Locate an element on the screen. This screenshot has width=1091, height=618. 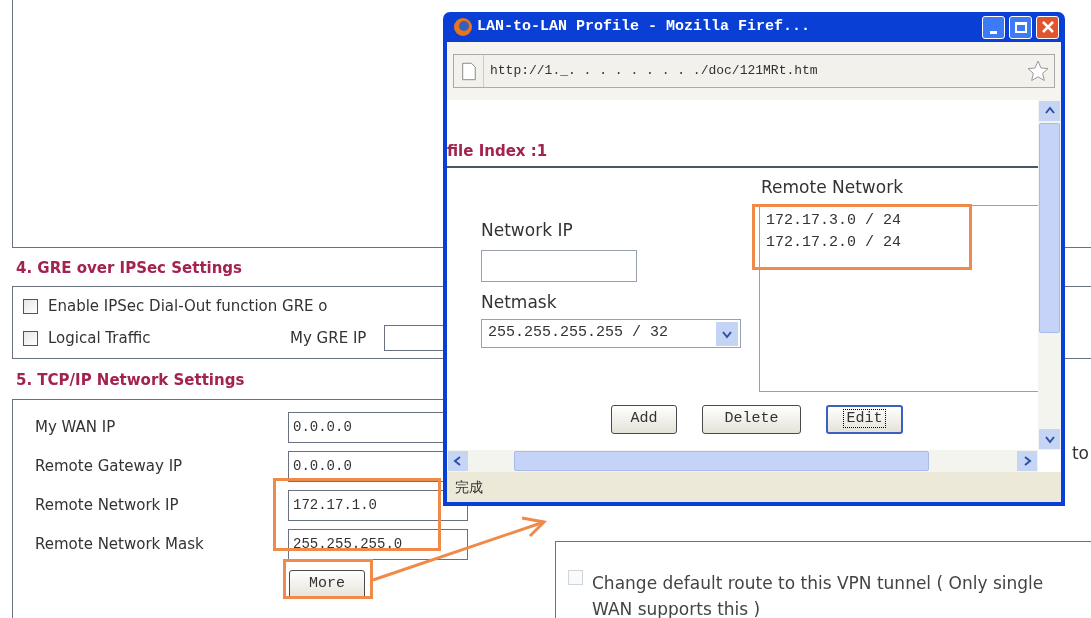
field-label: My GRE IP is located at coordinates (328, 338).